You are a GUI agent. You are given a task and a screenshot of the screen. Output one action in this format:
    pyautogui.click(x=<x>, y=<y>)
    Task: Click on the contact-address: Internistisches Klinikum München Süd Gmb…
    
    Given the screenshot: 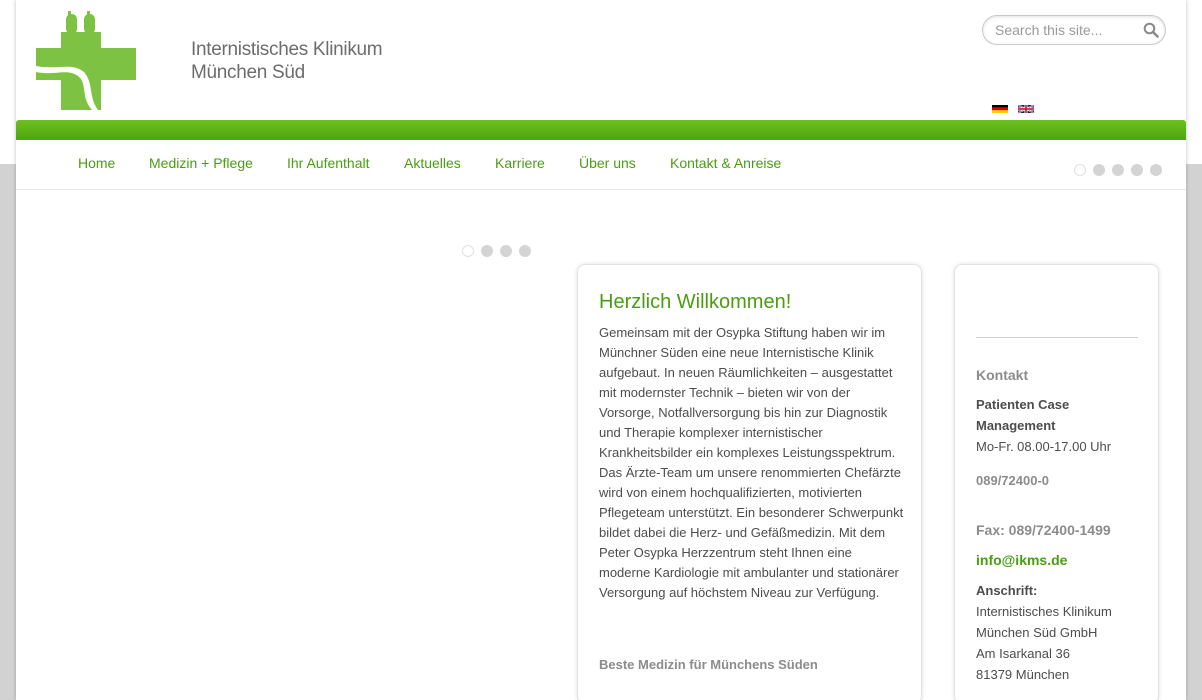 What is the action you would take?
    pyautogui.click(x=1061, y=643)
    